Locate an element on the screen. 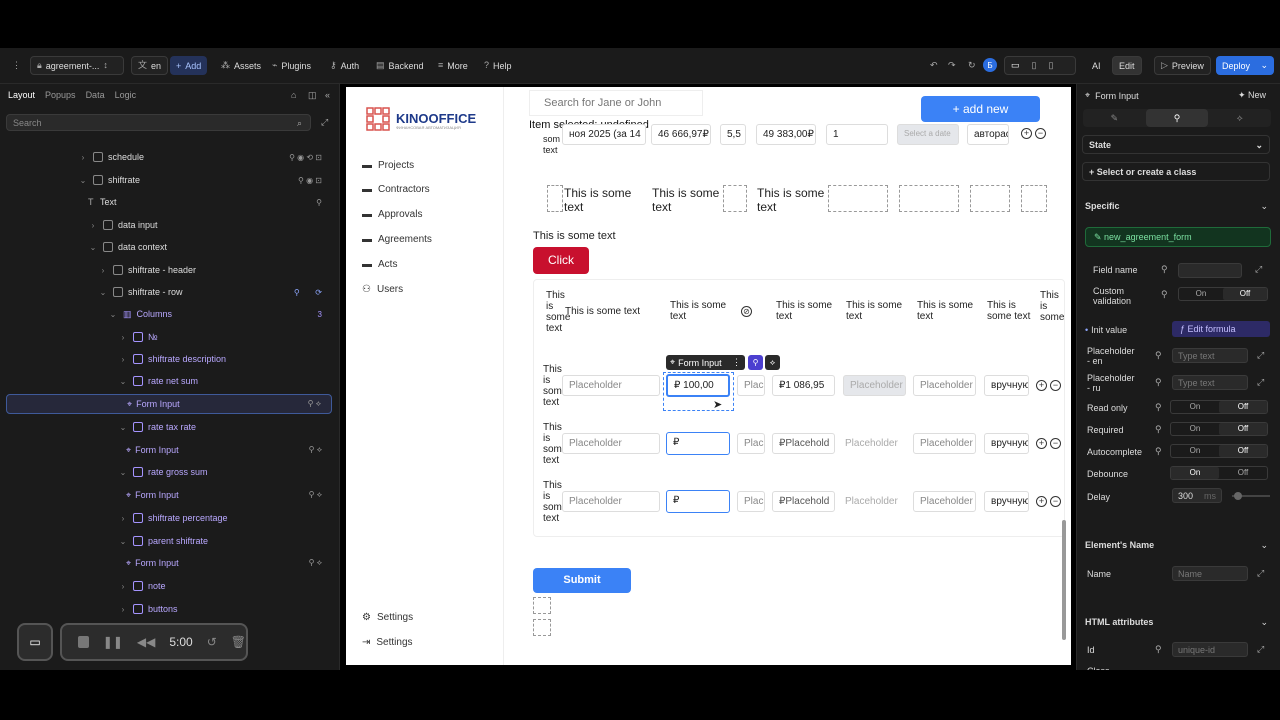 This screenshot has height=720, width=1280. tab-popups: Popups is located at coordinates (60, 95).